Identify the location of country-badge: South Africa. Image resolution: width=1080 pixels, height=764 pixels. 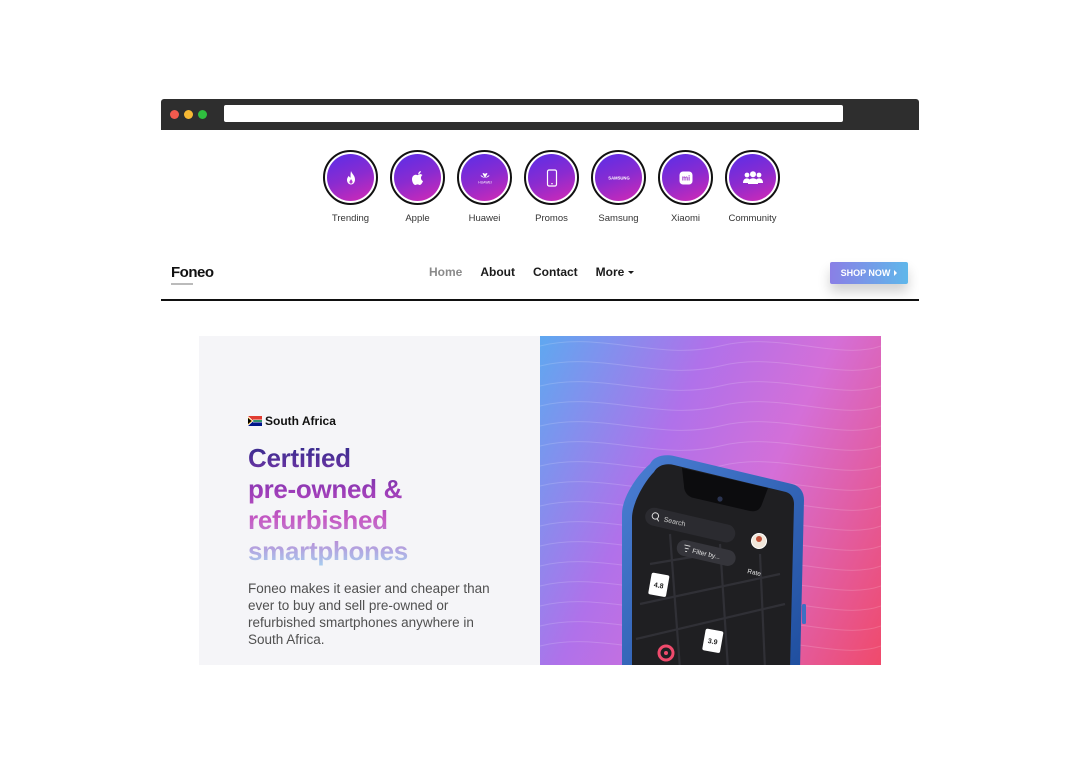
(292, 421).